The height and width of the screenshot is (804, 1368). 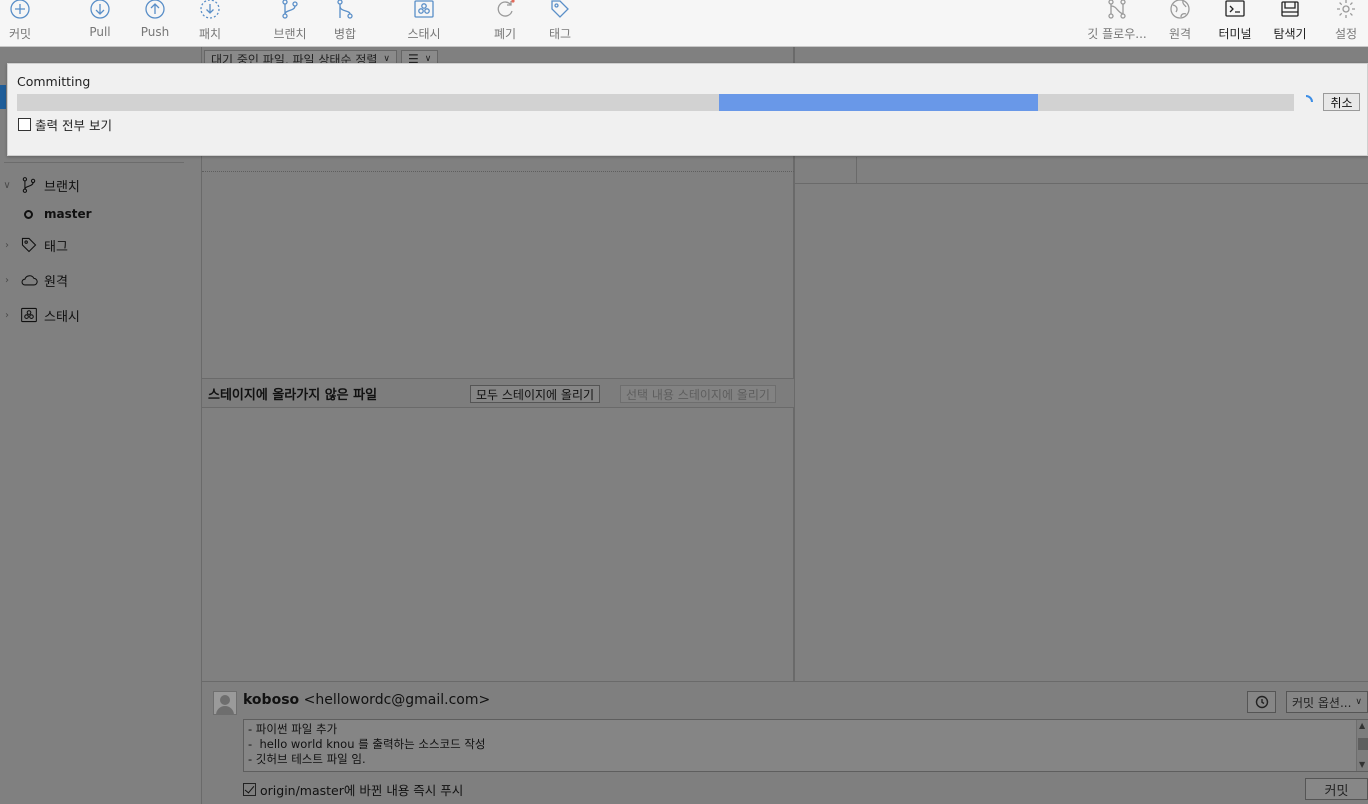 What do you see at coordinates (1117, 10) in the screenshot?
I see `git-flow-icon` at bounding box center [1117, 10].